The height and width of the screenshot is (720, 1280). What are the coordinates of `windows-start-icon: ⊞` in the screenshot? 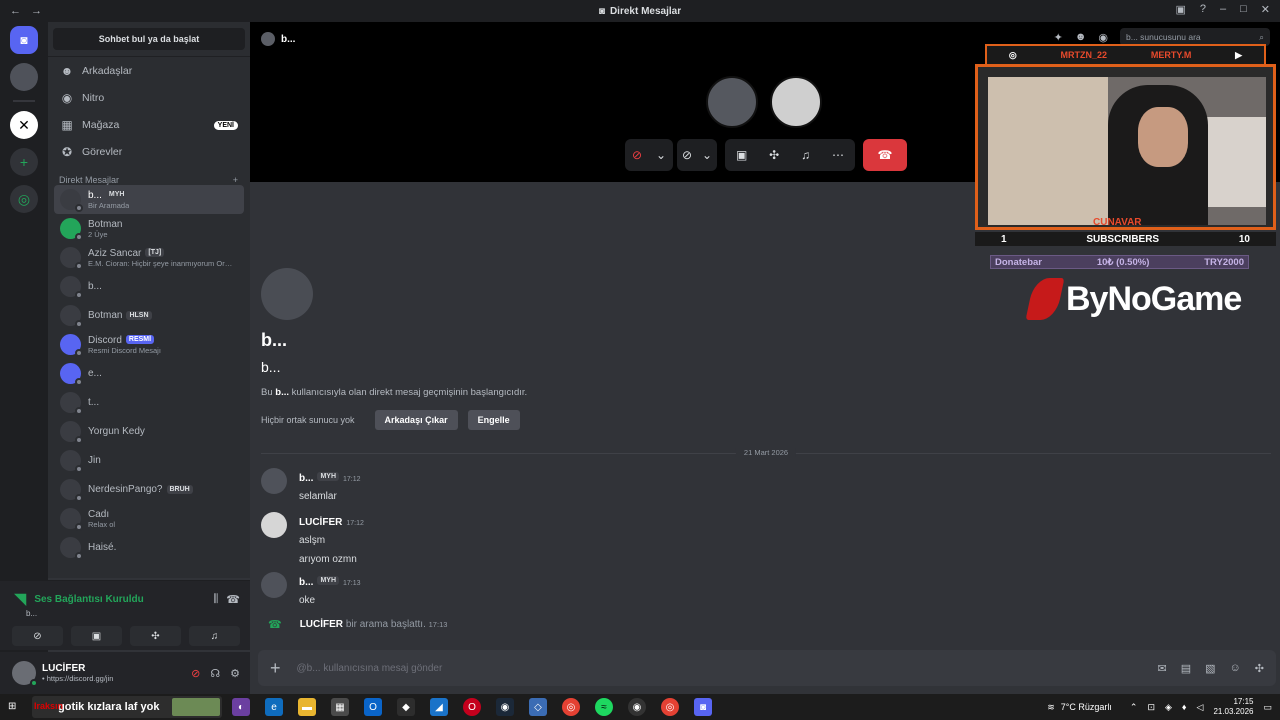 It's located at (12, 706).